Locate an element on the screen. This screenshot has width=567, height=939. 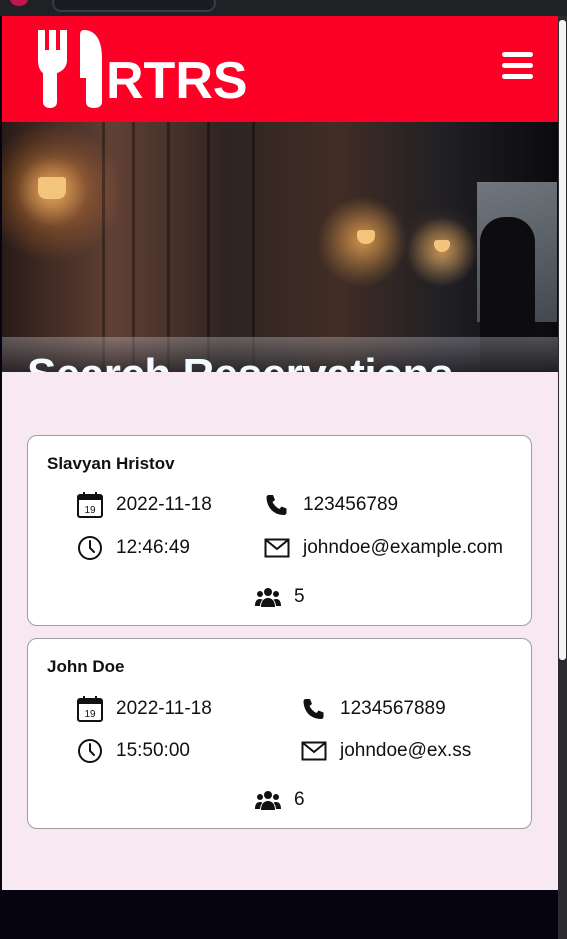
time-value: 12:46:49 is located at coordinates (153, 547).